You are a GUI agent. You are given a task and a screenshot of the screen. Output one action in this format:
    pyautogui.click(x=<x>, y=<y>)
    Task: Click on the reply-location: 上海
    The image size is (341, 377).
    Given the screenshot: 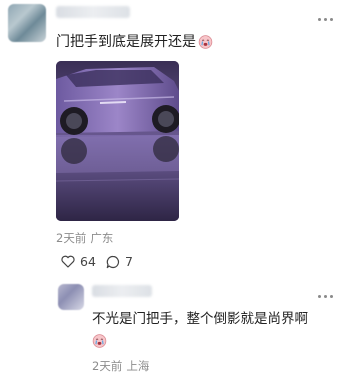 What is the action you would take?
    pyautogui.click(x=138, y=366)
    